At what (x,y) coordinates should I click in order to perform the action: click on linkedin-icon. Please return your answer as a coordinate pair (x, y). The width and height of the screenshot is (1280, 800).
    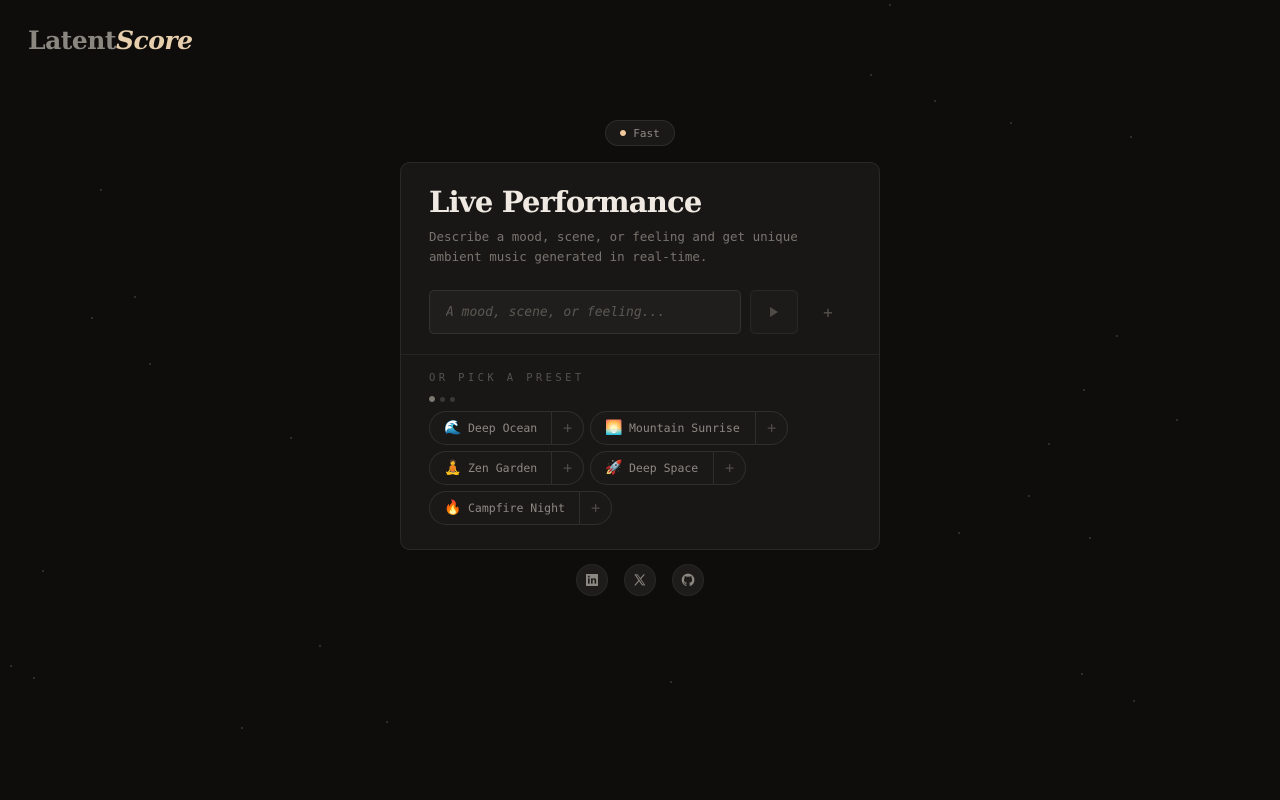
    Looking at the image, I should click on (592, 580).